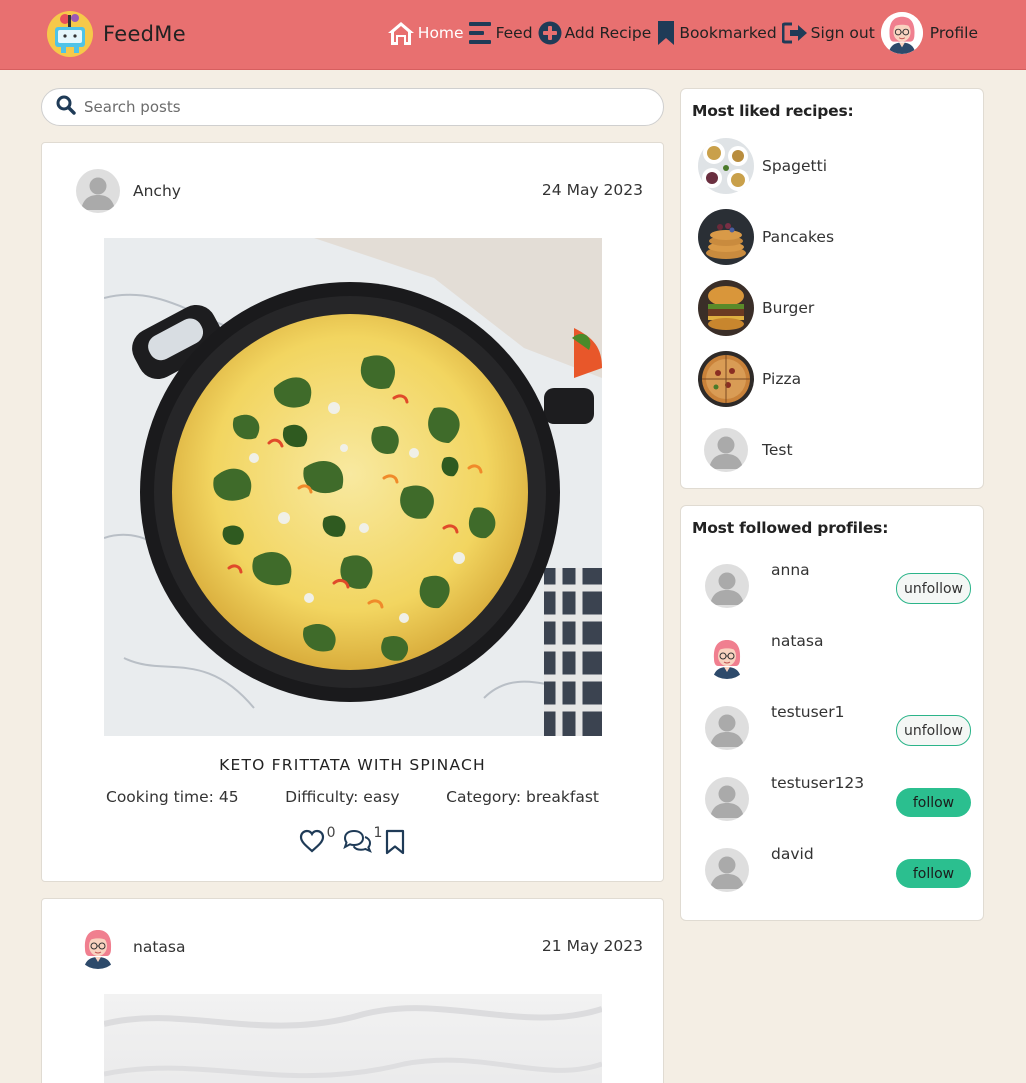 The width and height of the screenshot is (1026, 1083). I want to click on profile-item: testuser1 unfollow, so click(838, 728).